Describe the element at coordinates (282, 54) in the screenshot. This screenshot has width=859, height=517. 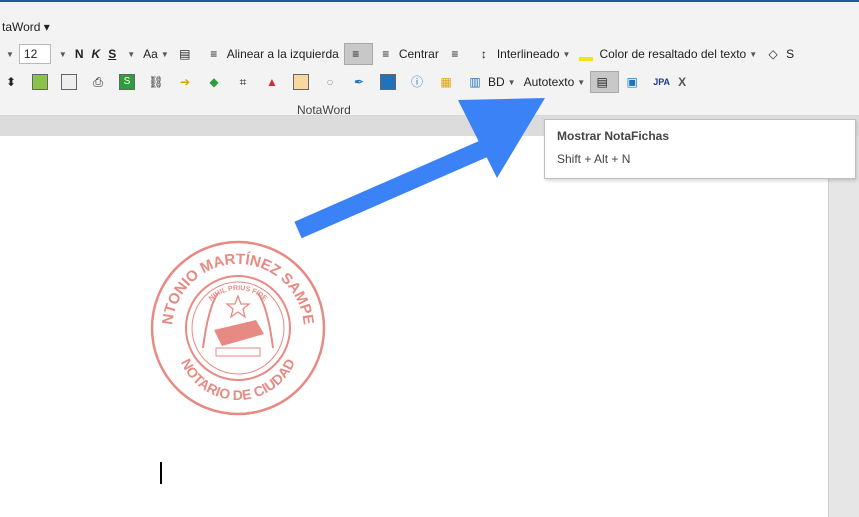
I see `align-left-label: Alinear a la izquierda` at that location.